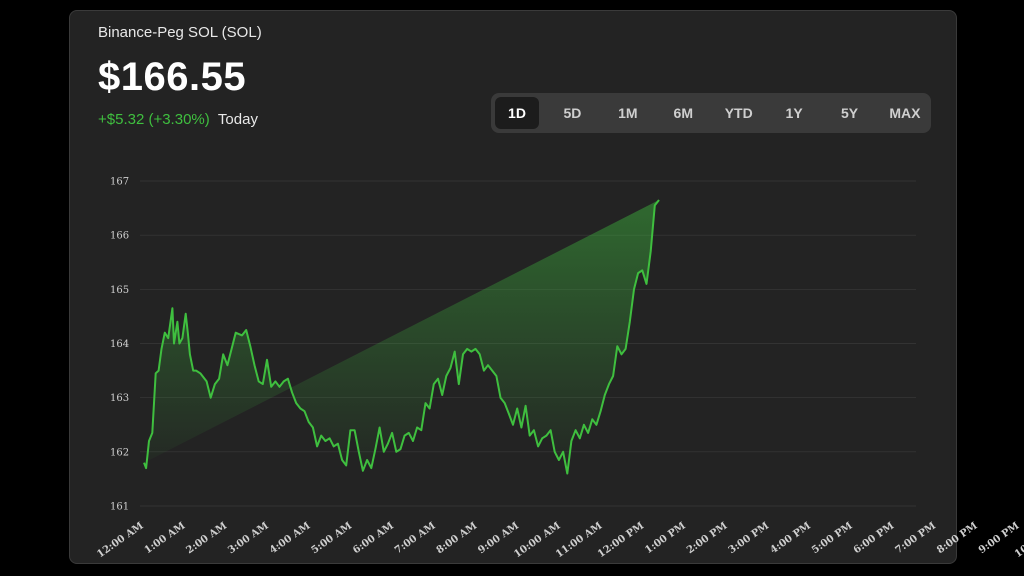  I want to click on x-tick-label: 8:00 PM, so click(957, 538).